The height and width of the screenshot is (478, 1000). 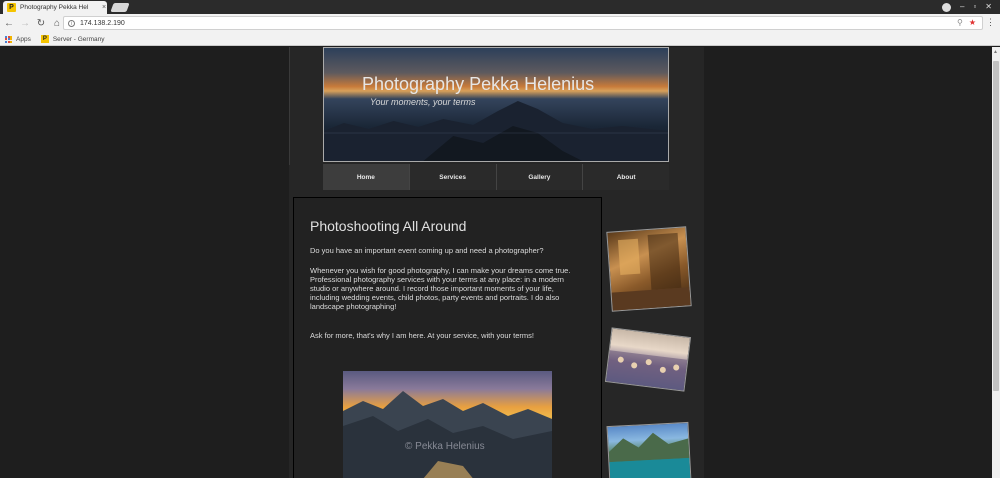 What do you see at coordinates (962, 7) in the screenshot?
I see `minimize-icon: –` at bounding box center [962, 7].